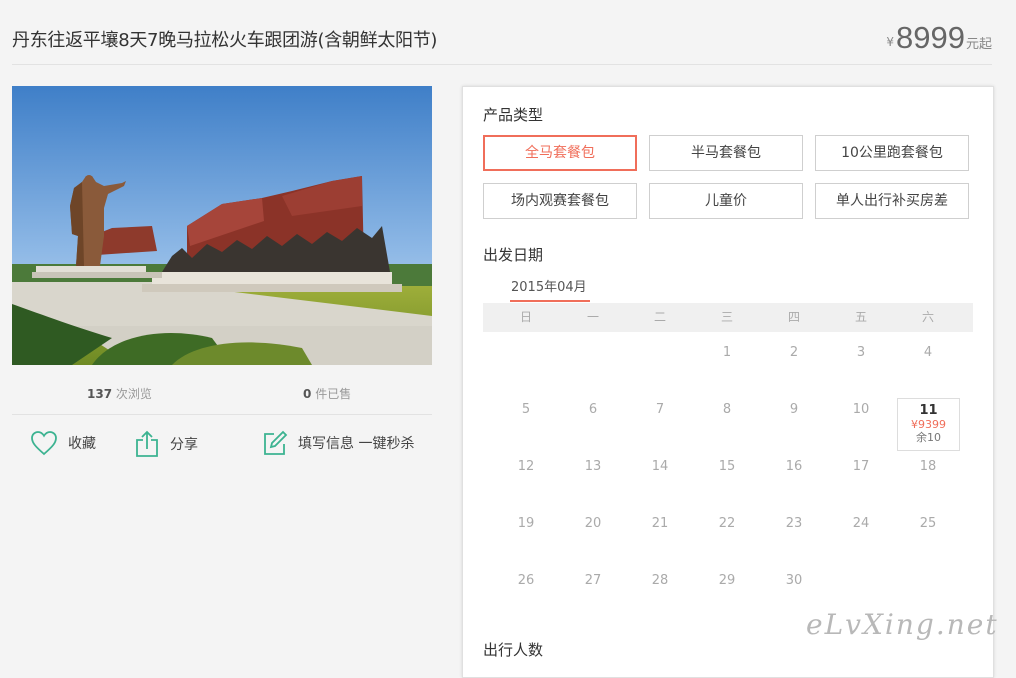 Image resolution: width=1016 pixels, height=678 pixels. I want to click on calendar-day: 10, so click(861, 409).